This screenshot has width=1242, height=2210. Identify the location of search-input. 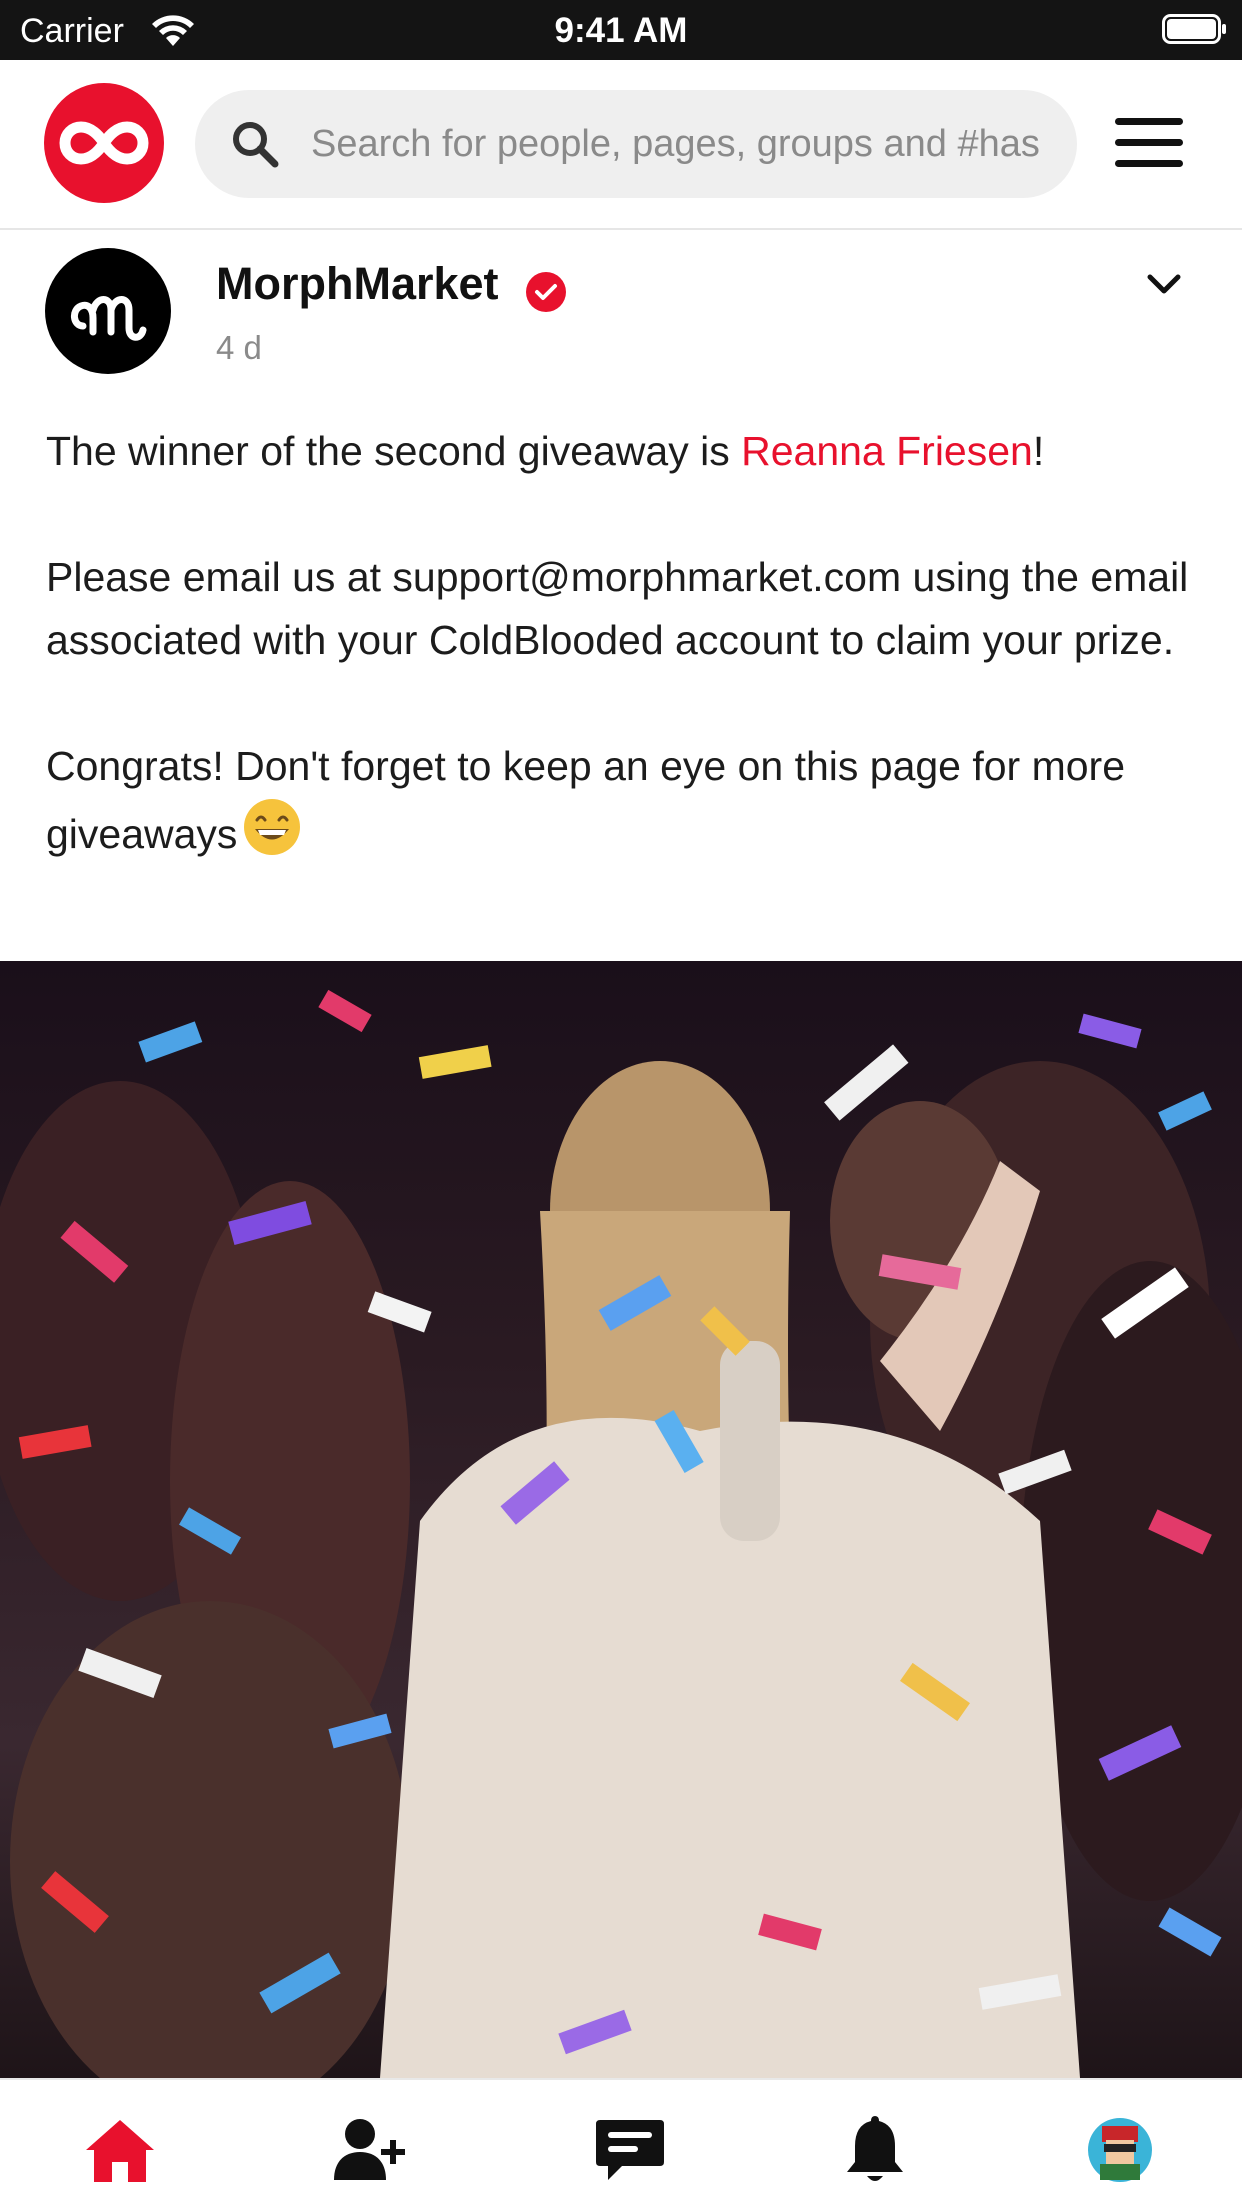
(676, 144).